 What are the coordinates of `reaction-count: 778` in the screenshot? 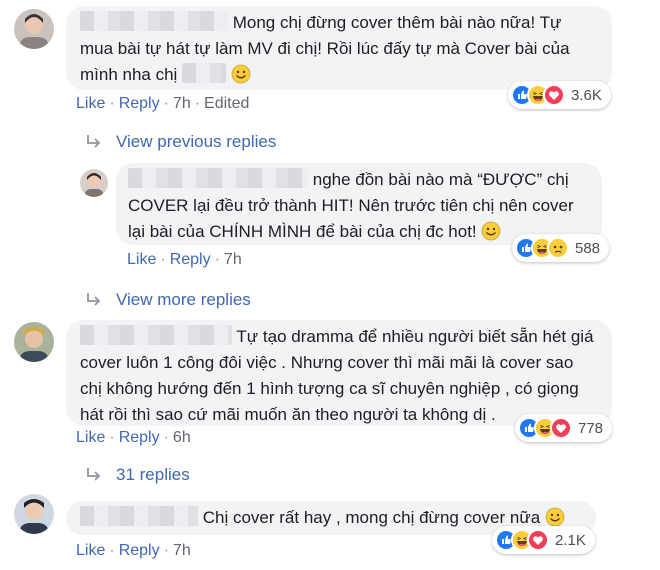 It's located at (591, 428).